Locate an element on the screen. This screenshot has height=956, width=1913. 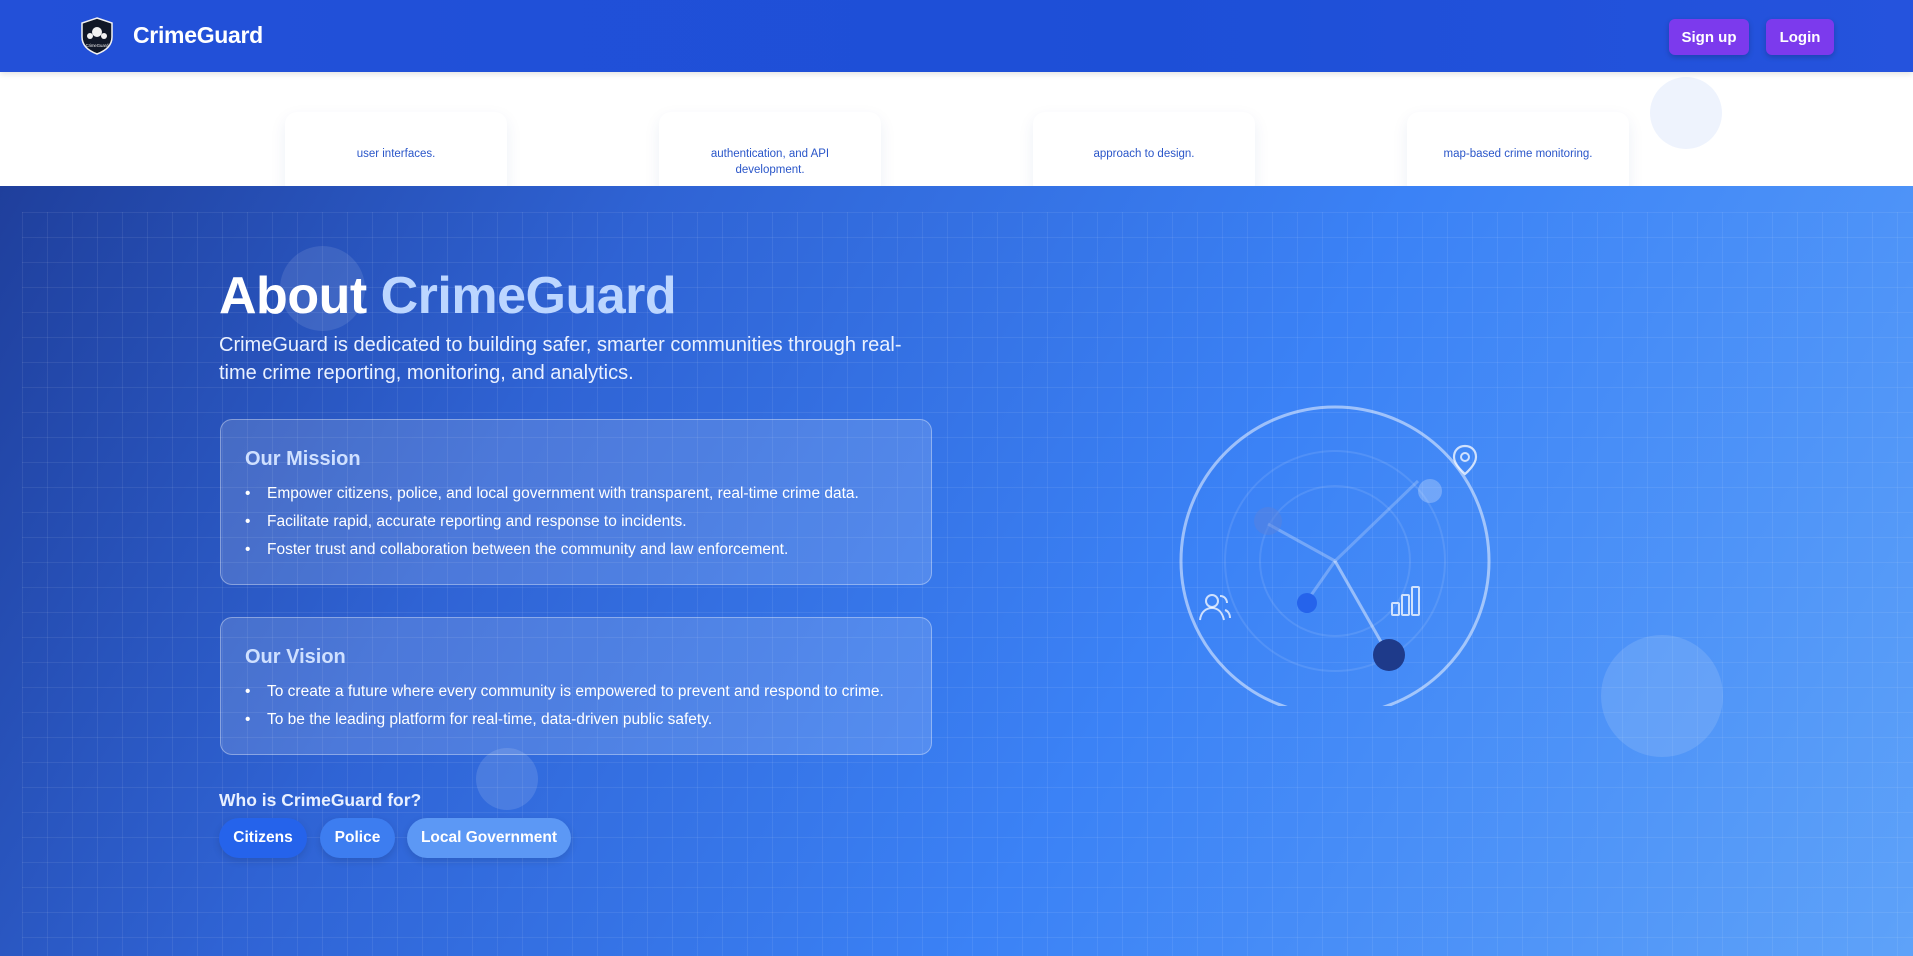
about-title-prefix: About is located at coordinates (293, 296).